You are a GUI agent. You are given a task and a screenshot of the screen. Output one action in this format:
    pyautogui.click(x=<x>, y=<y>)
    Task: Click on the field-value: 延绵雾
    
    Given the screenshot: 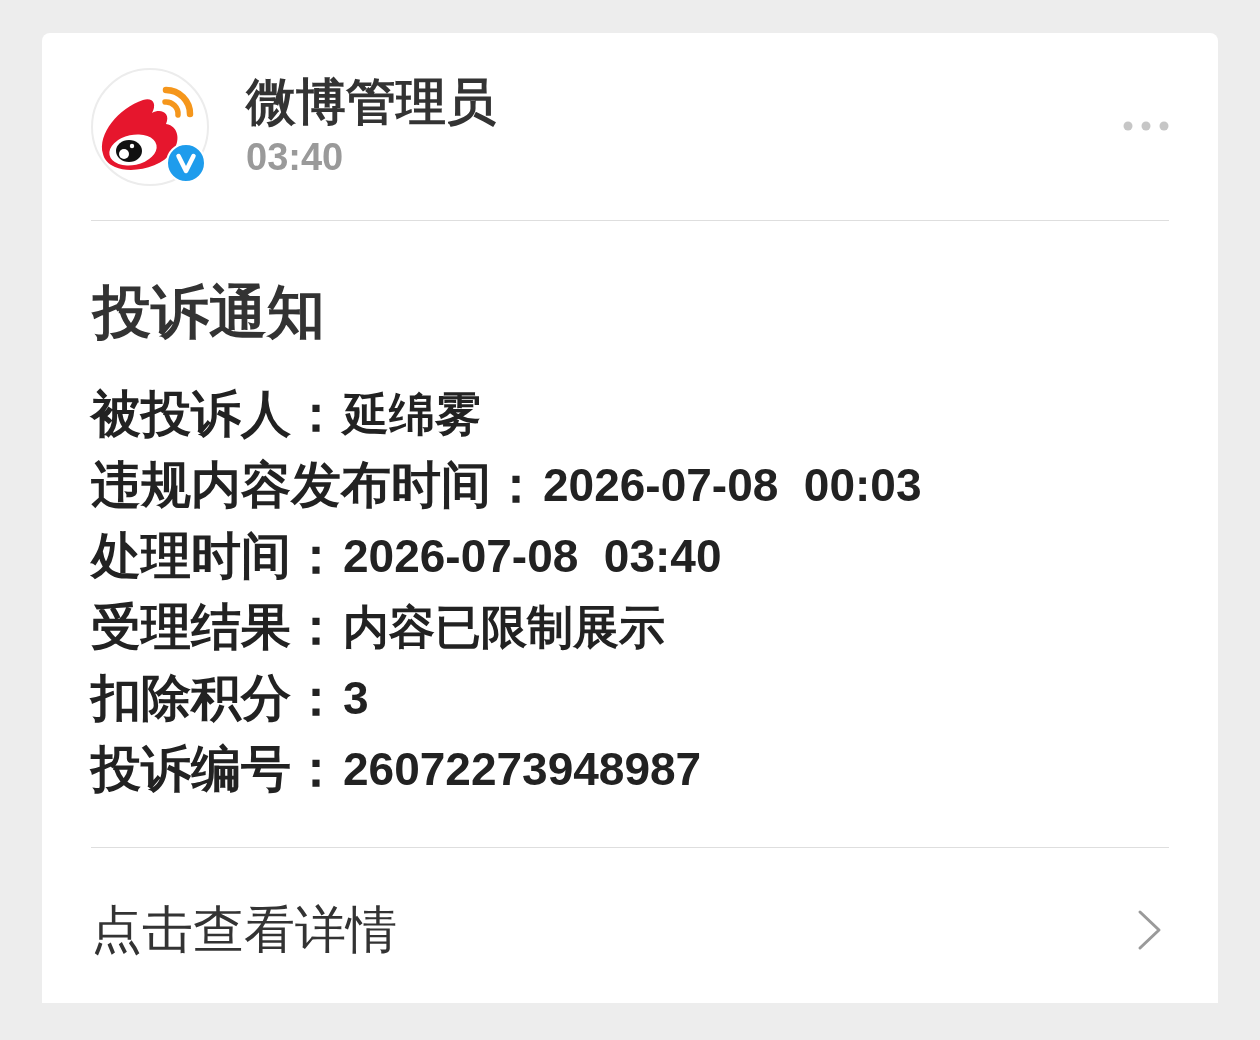 What is the action you would take?
    pyautogui.click(x=412, y=414)
    